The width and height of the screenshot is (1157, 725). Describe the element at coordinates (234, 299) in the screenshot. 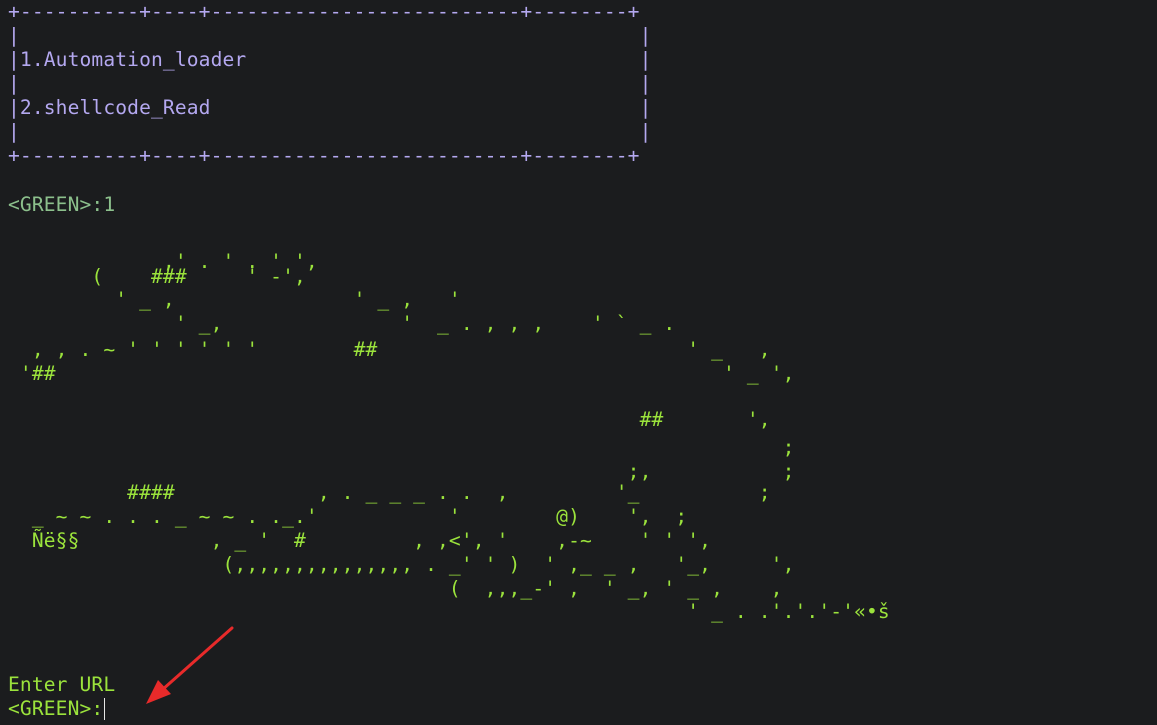

I see `ascii-art-line: ' _ , ' _ , '` at that location.